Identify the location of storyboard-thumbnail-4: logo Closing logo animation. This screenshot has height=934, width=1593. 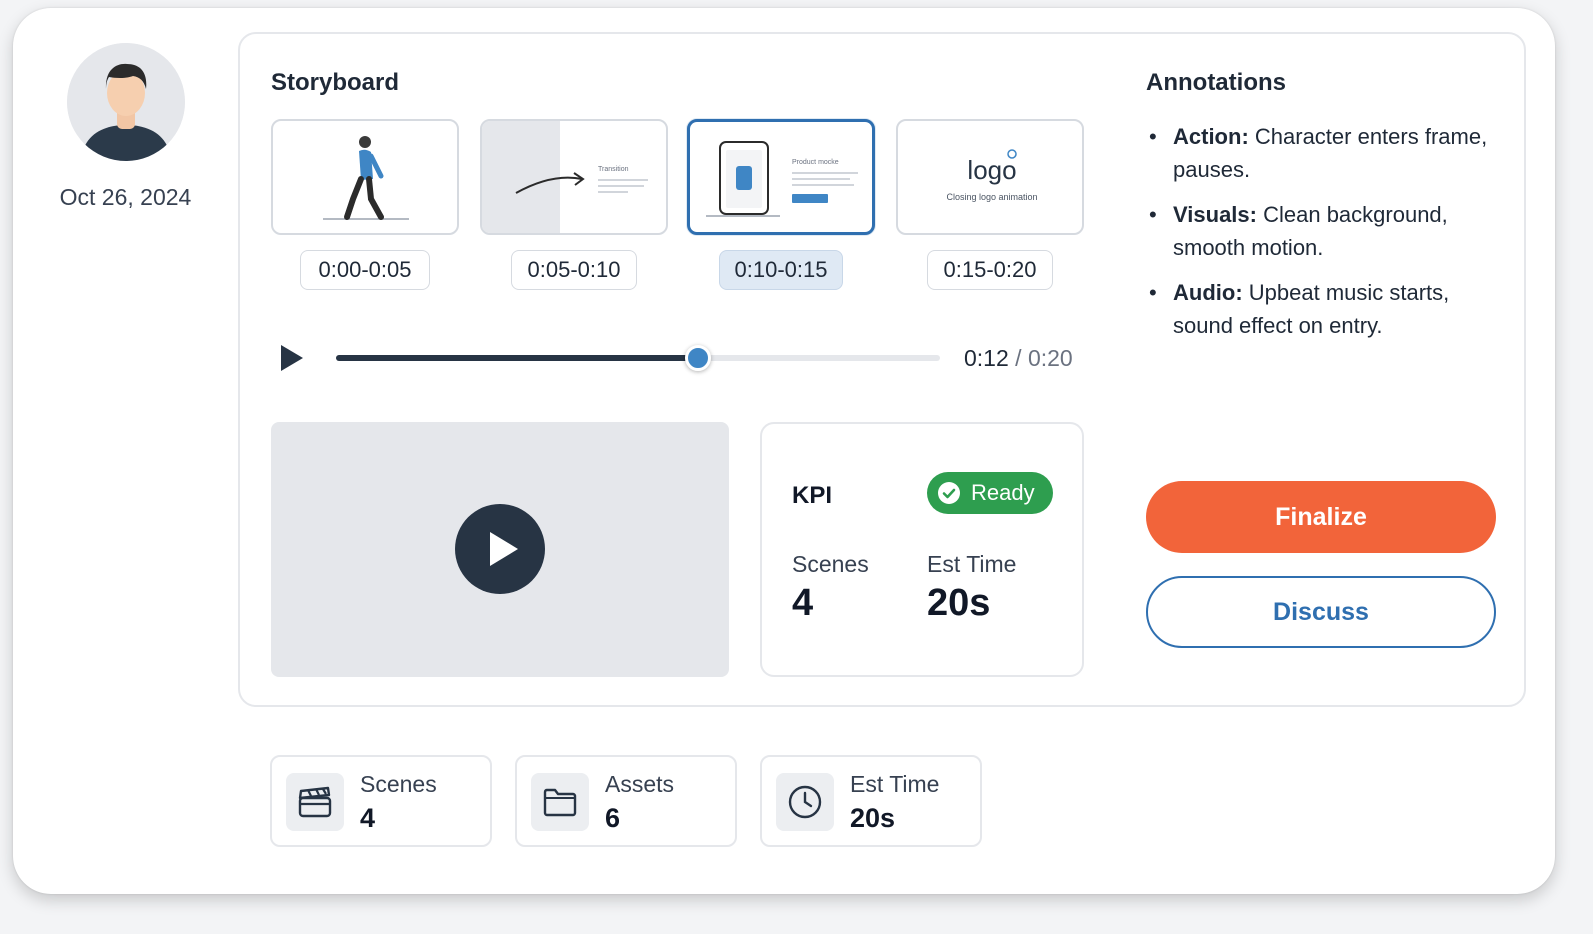
(990, 177).